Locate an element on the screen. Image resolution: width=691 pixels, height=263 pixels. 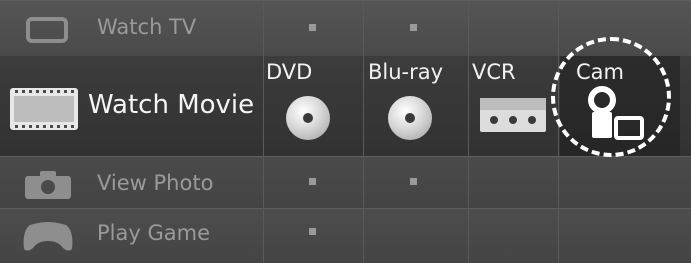
focus-ring is located at coordinates (611, 97).